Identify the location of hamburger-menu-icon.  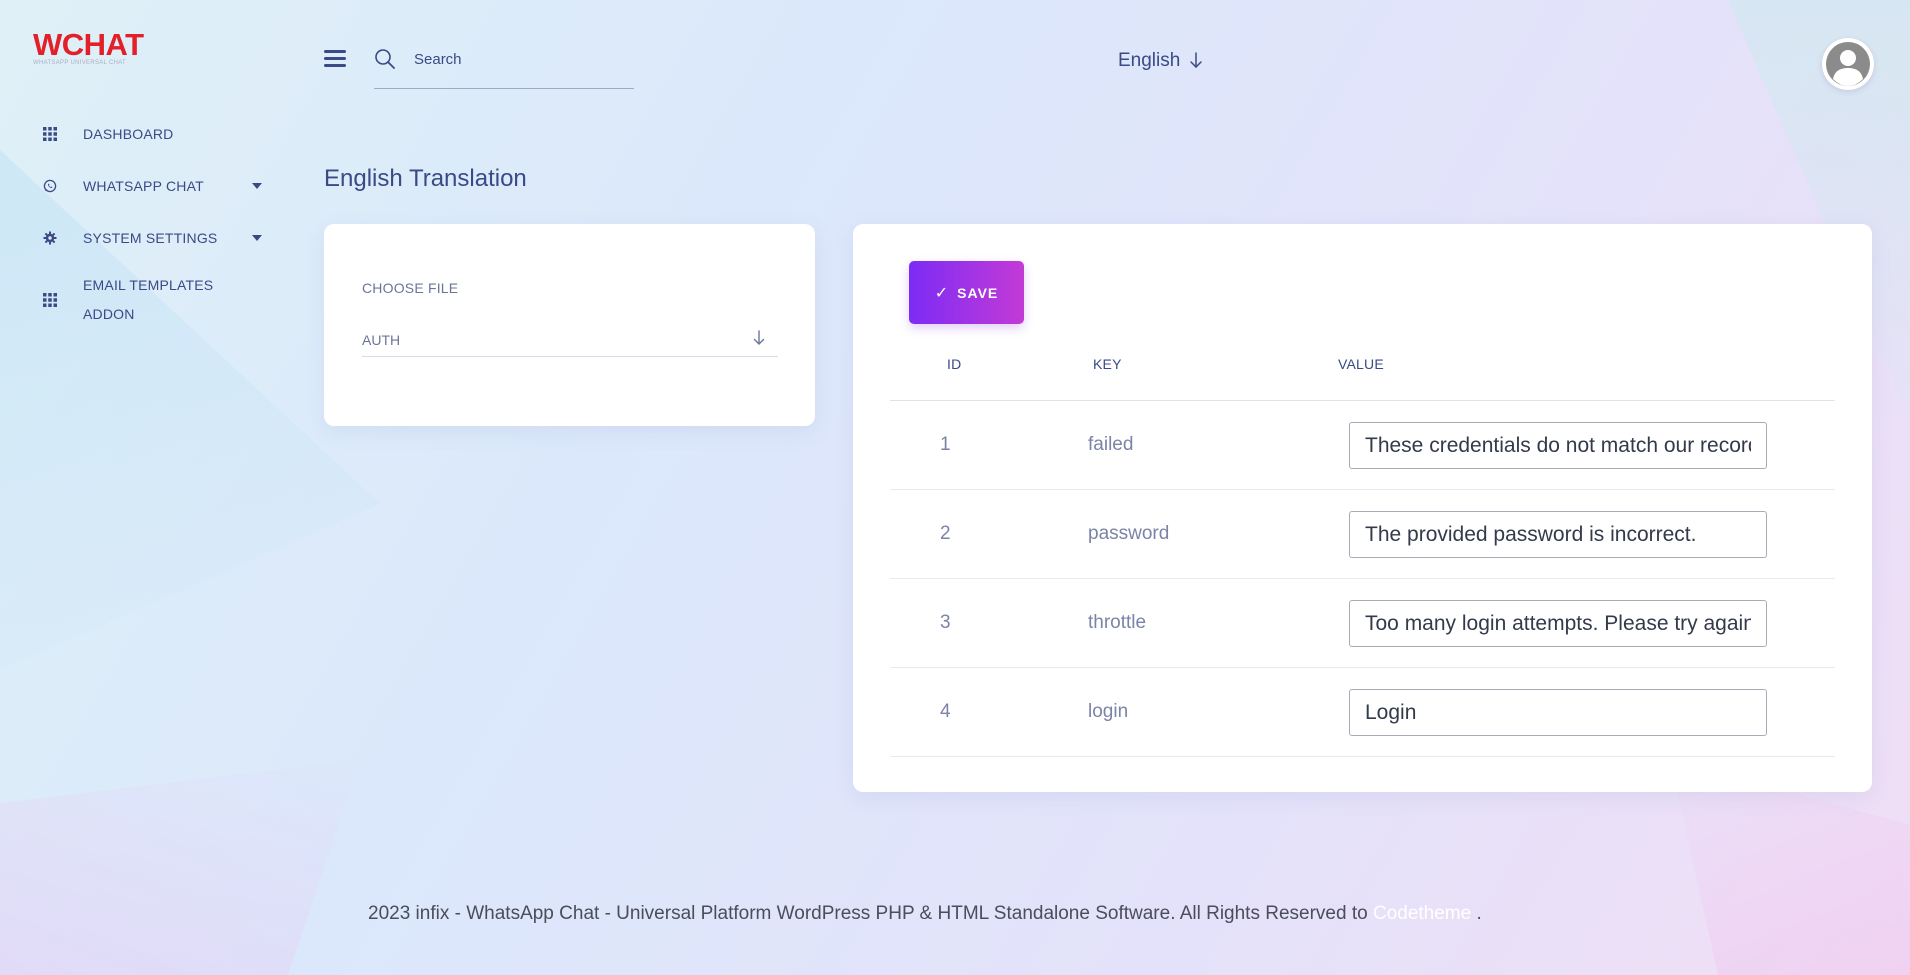
(335, 59).